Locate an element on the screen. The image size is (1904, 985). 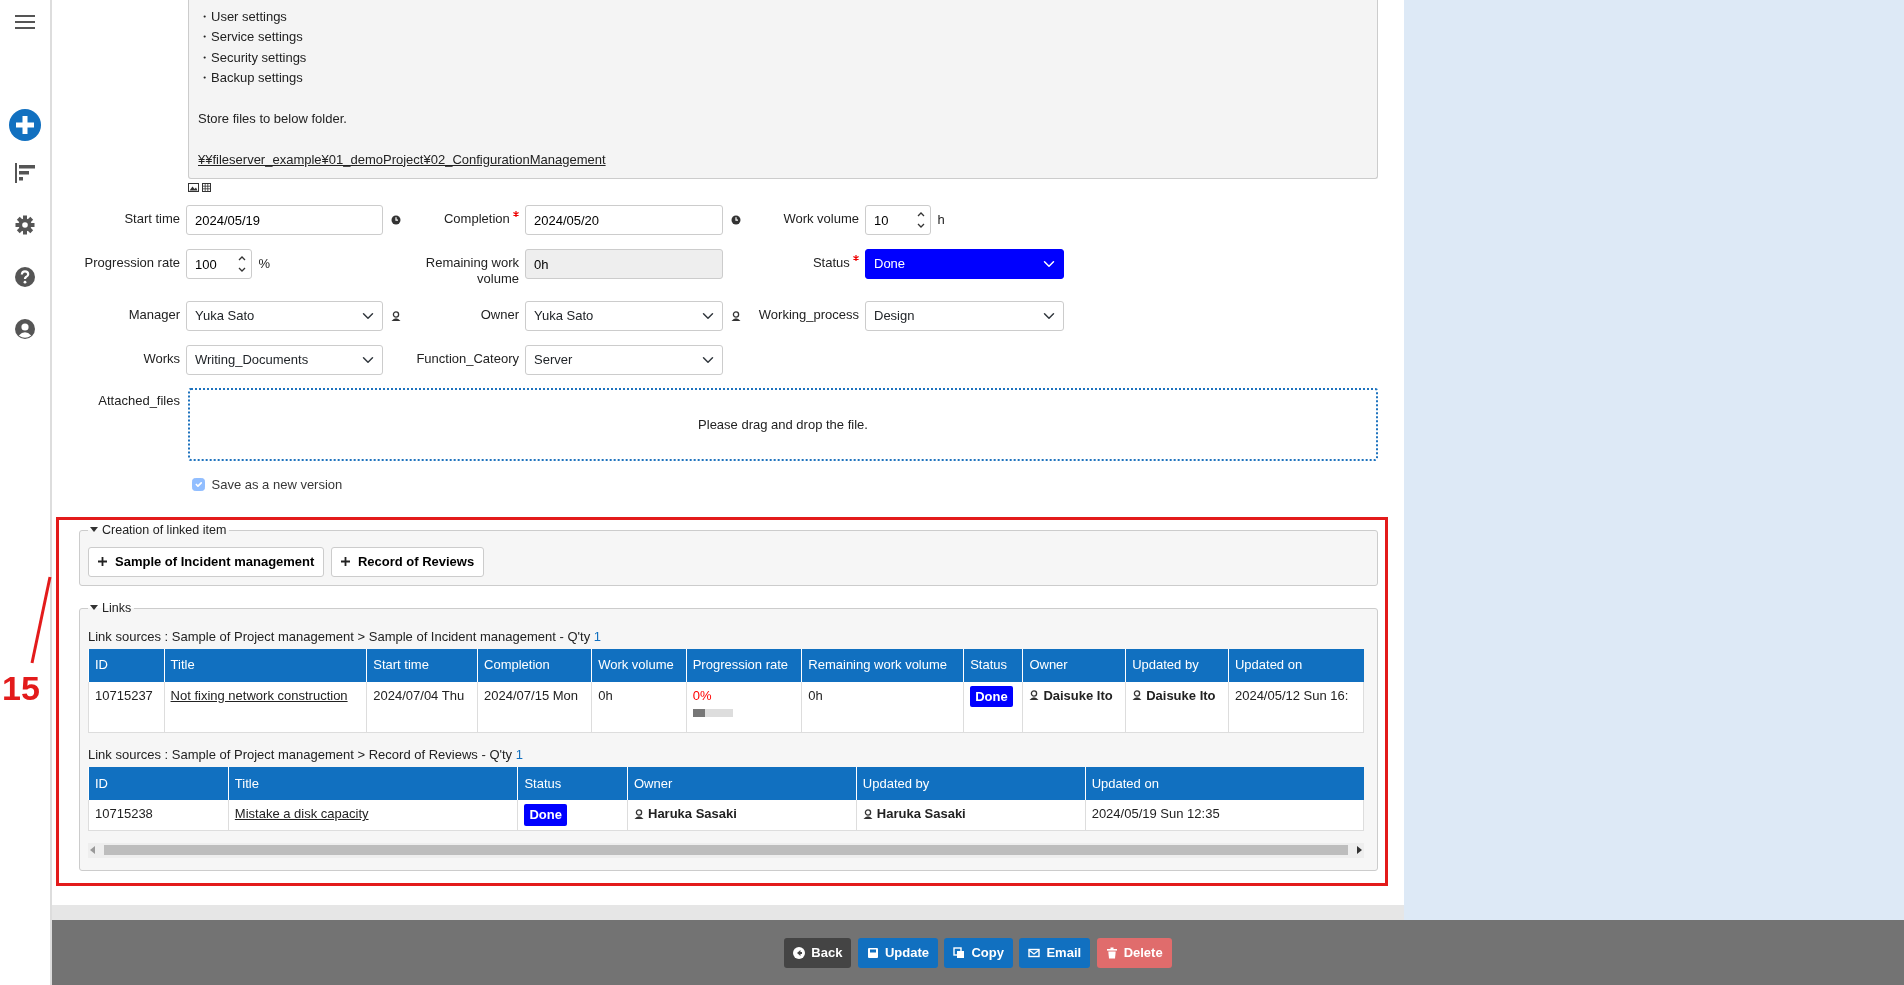
table-icon is located at coordinates (207, 188).